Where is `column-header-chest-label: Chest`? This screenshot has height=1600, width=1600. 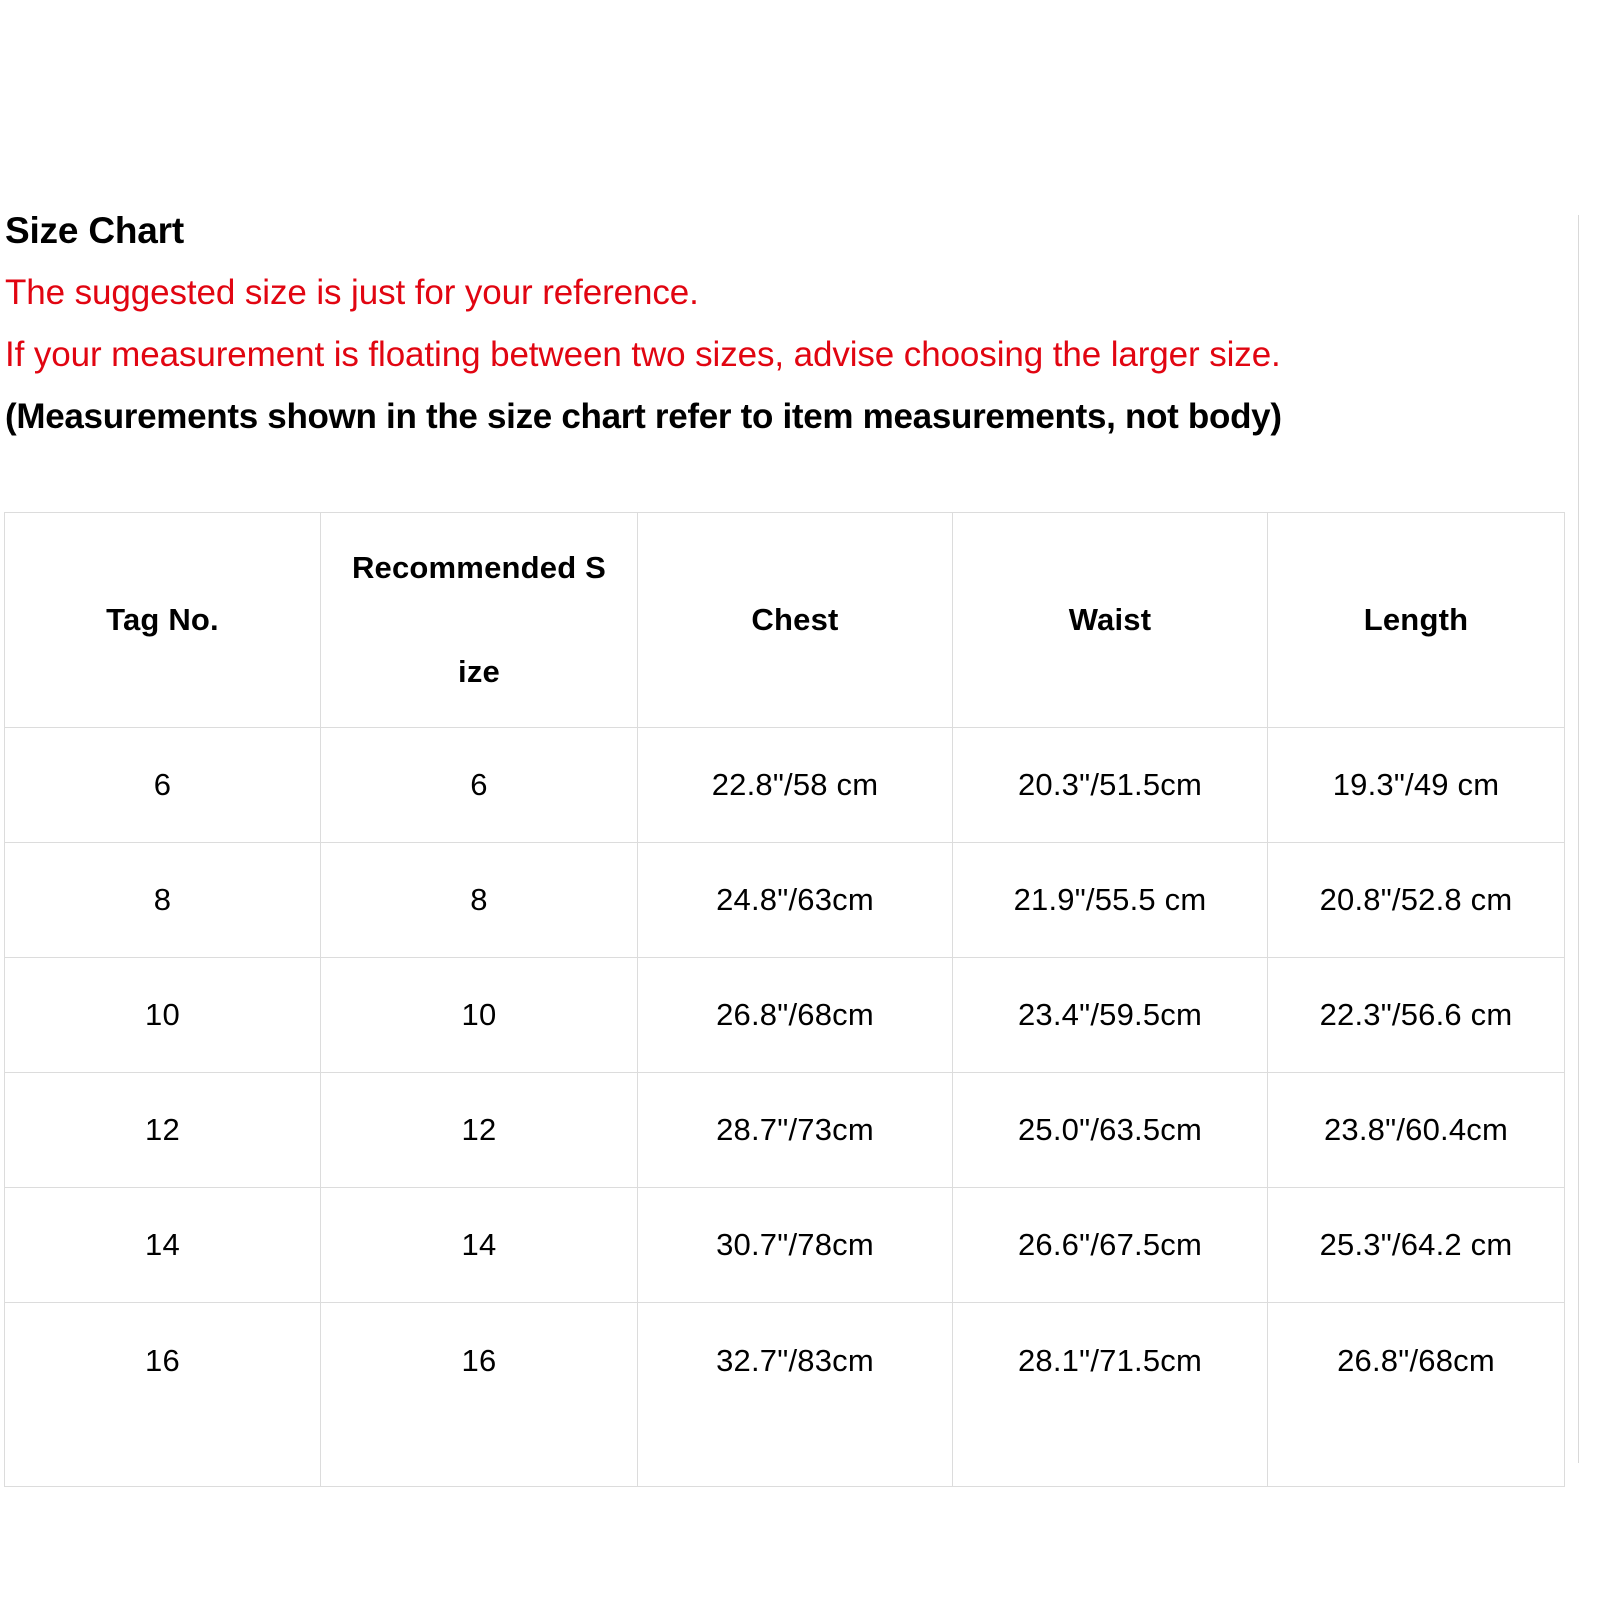
column-header-chest-label: Chest is located at coordinates (795, 619).